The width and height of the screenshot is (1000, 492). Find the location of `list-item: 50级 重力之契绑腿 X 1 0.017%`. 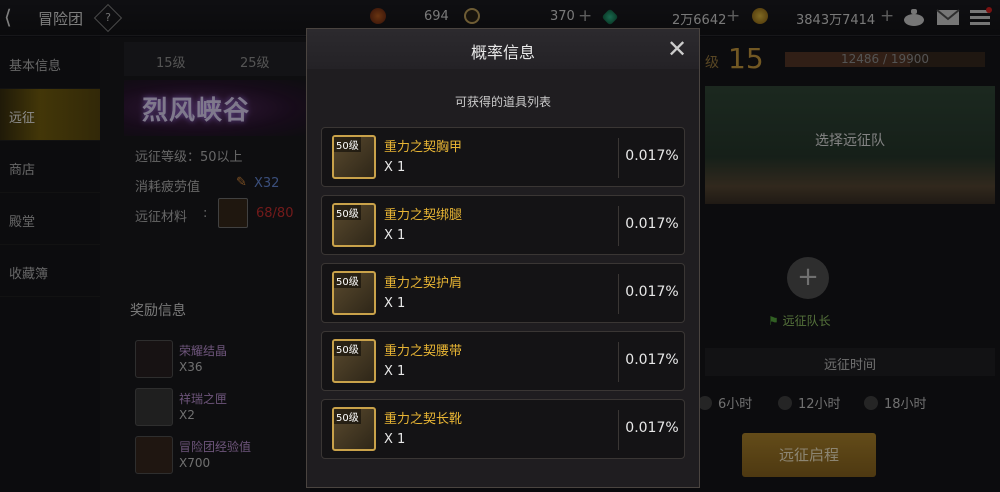

list-item: 50级 重力之契绑腿 X 1 0.017% is located at coordinates (503, 225).